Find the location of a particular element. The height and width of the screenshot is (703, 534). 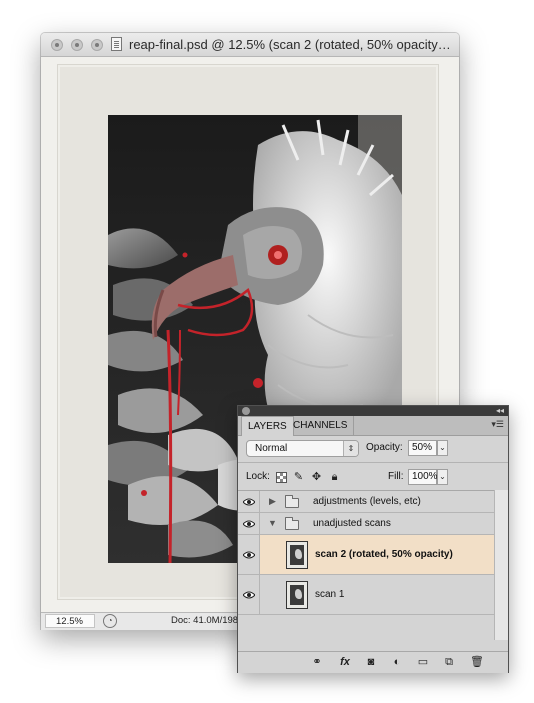

fill-dropdown-icon: ⌄ is located at coordinates (442, 477).